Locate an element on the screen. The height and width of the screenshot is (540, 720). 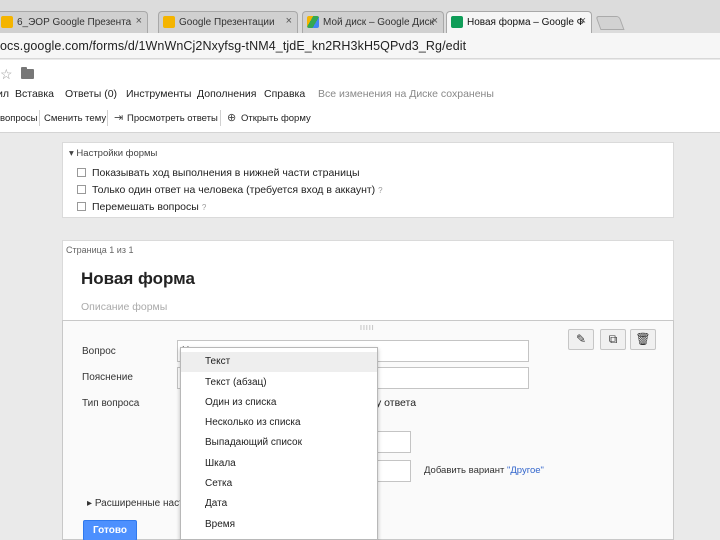
tab-label: Google Презентации is located at coordinates (227, 22).